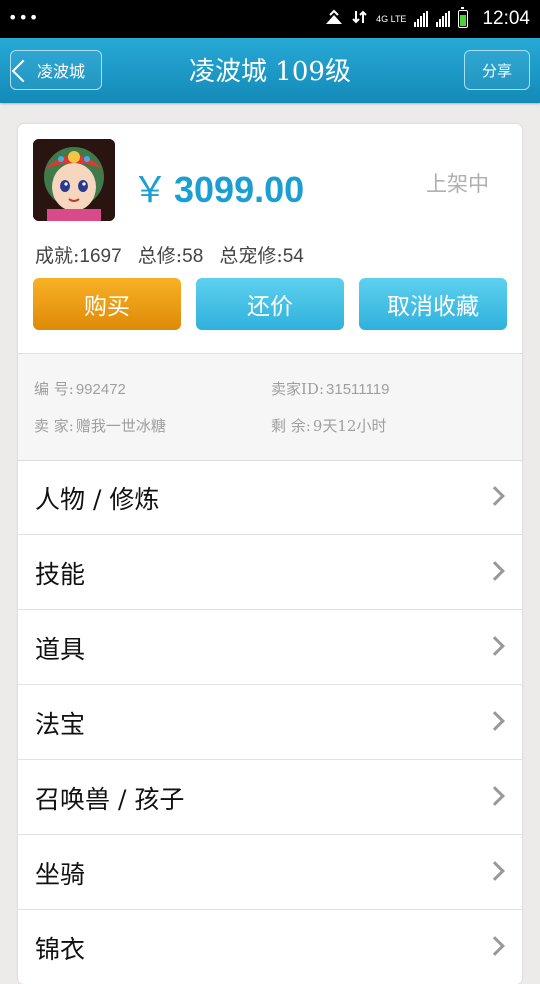  Describe the element at coordinates (270, 872) in the screenshot. I see `menu-item-mounts: 坐骑` at that location.